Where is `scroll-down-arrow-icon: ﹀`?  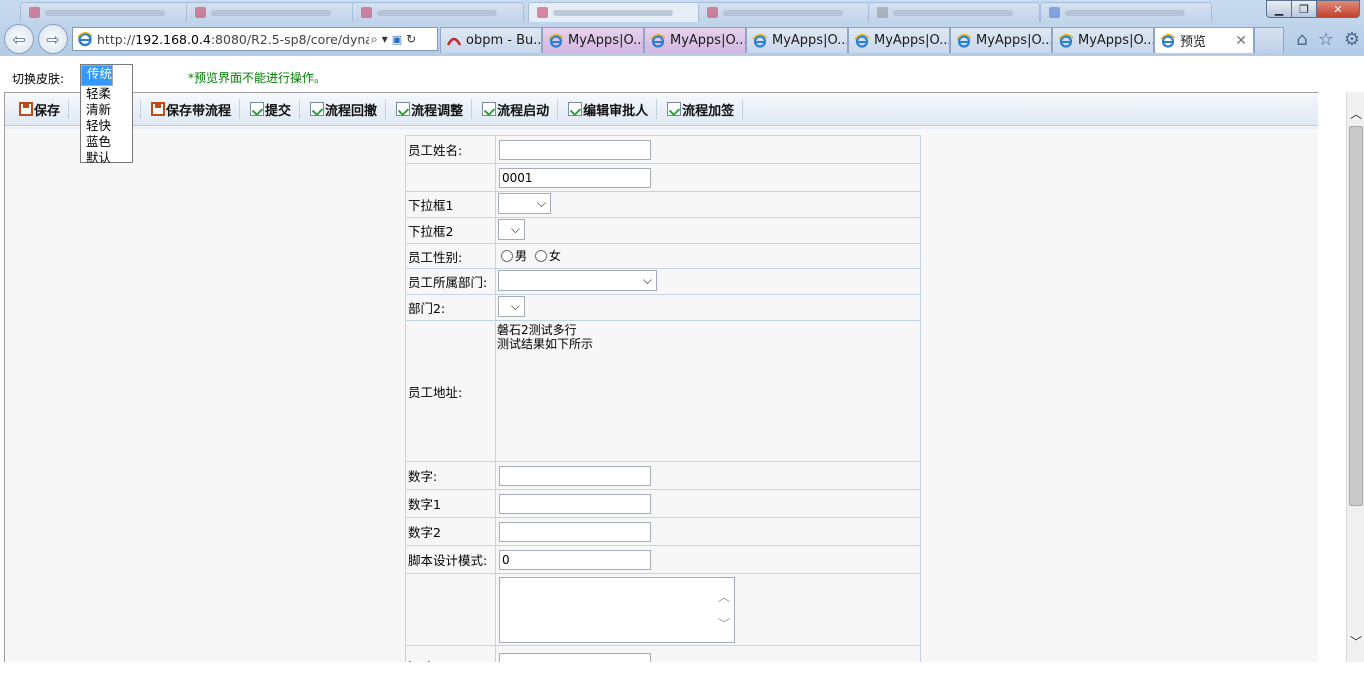 scroll-down-arrow-icon: ﹀ is located at coordinates (1355, 641).